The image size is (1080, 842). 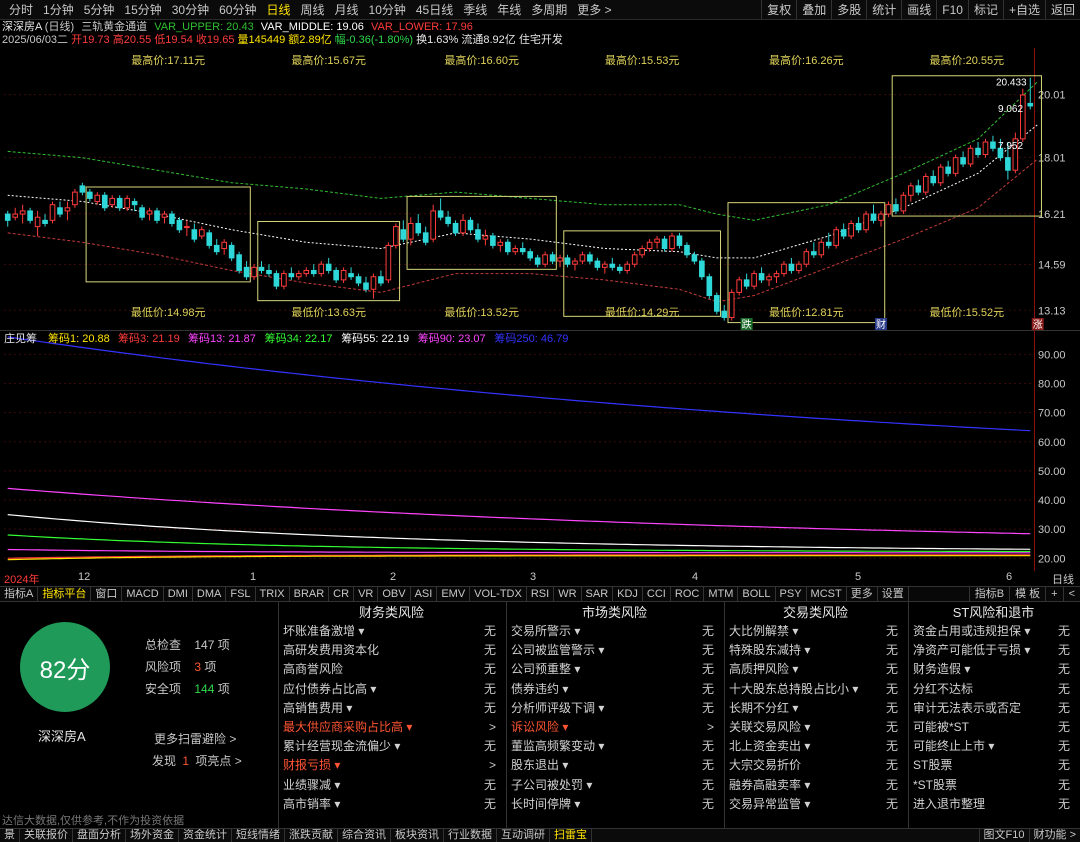 What do you see at coordinates (541, 594) in the screenshot?
I see `indicator-tab: RSI` at bounding box center [541, 594].